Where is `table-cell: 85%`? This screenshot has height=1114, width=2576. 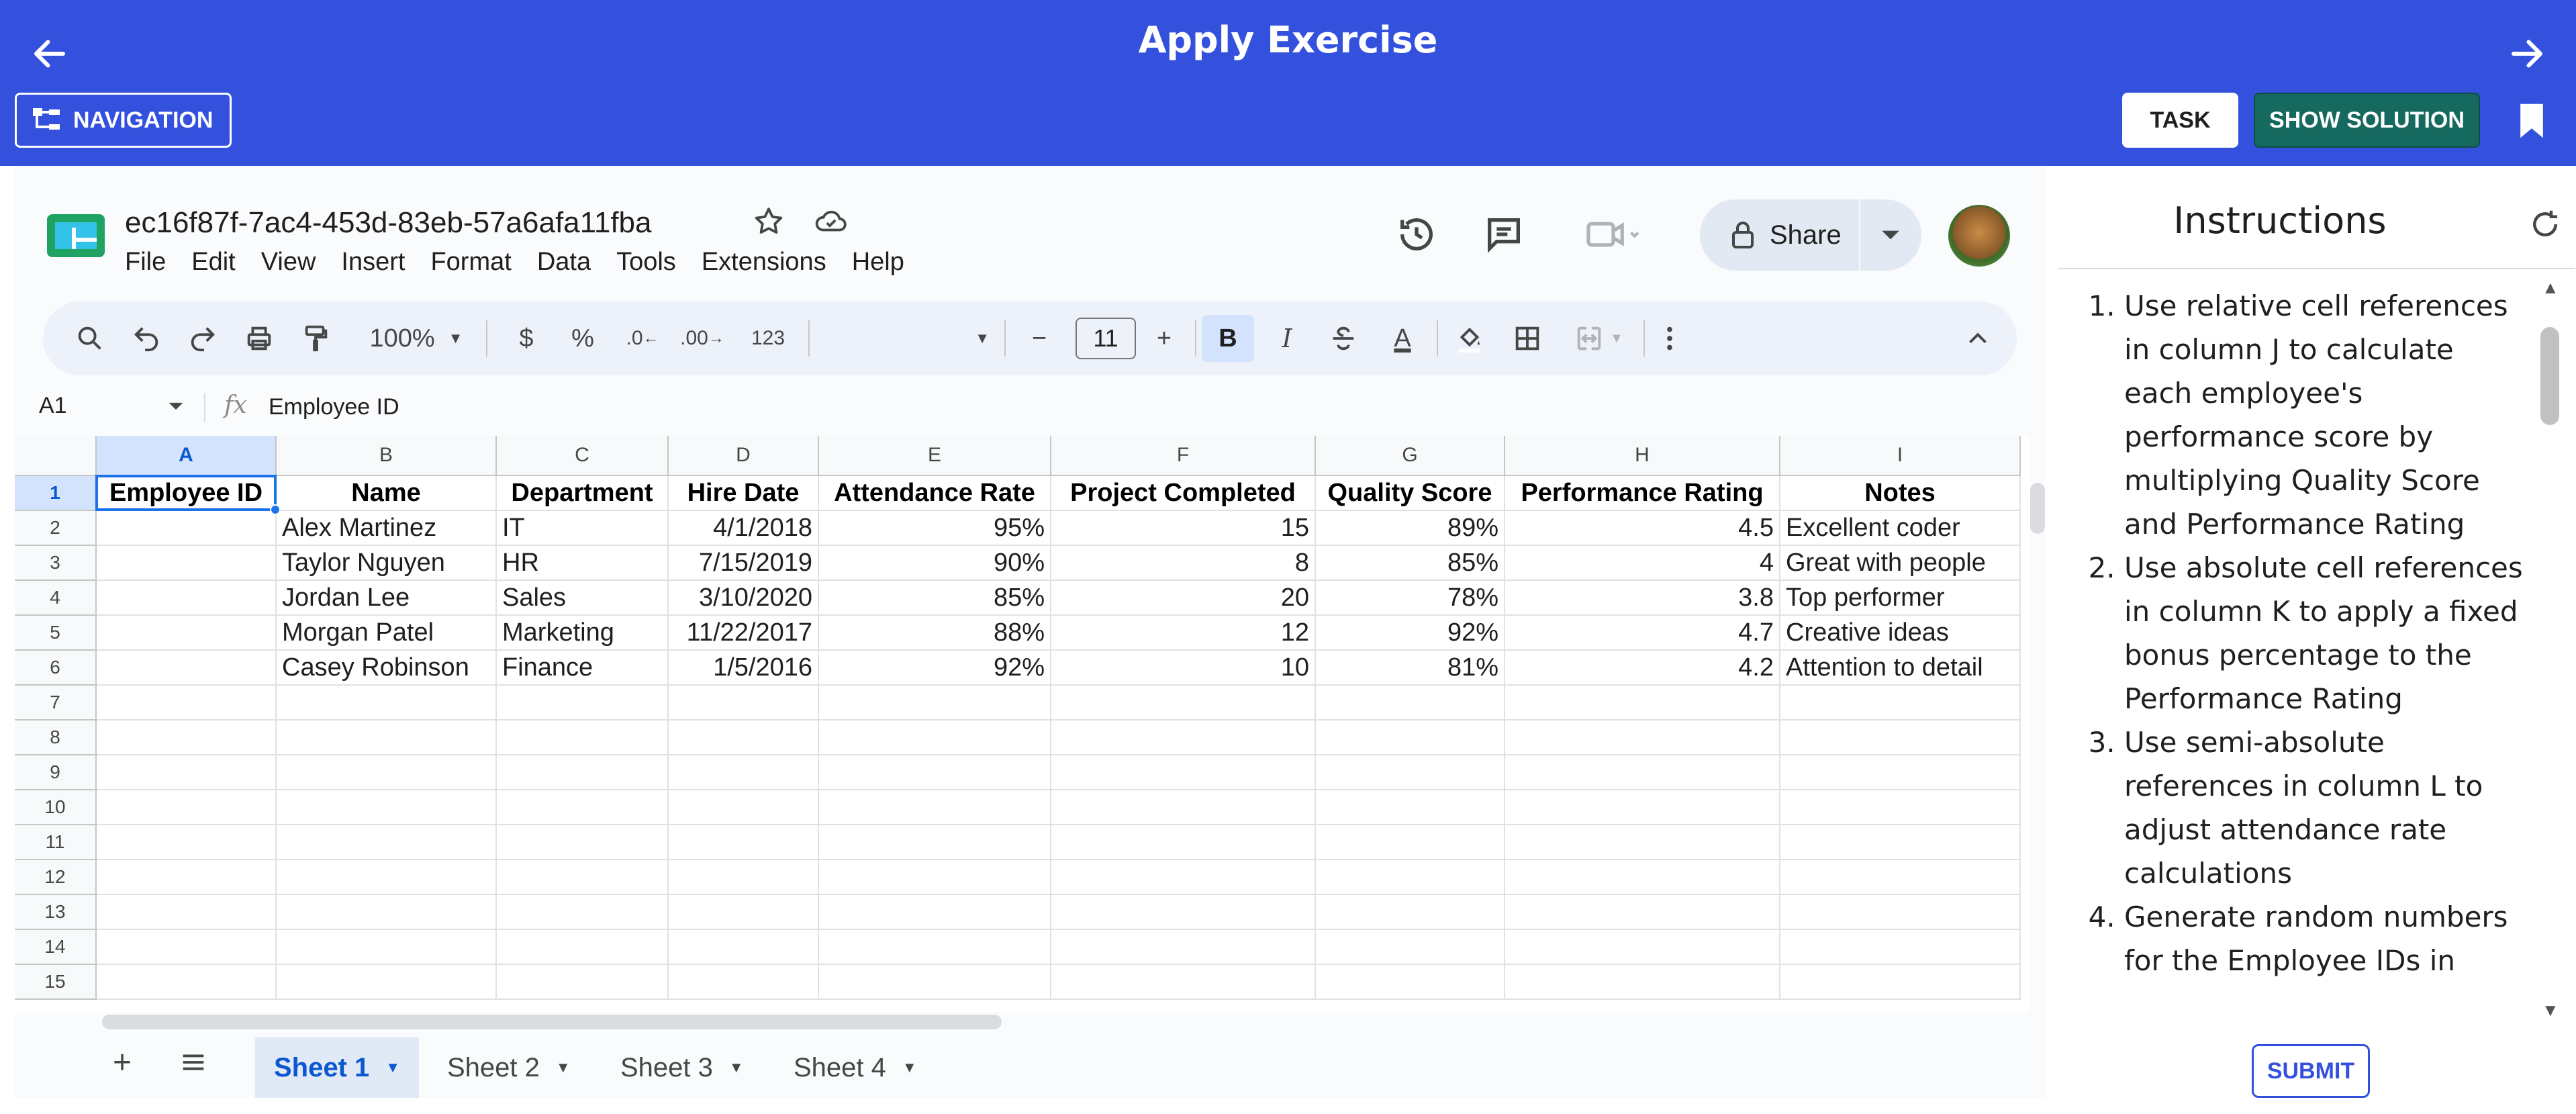
table-cell: 85% is located at coordinates (1410, 563).